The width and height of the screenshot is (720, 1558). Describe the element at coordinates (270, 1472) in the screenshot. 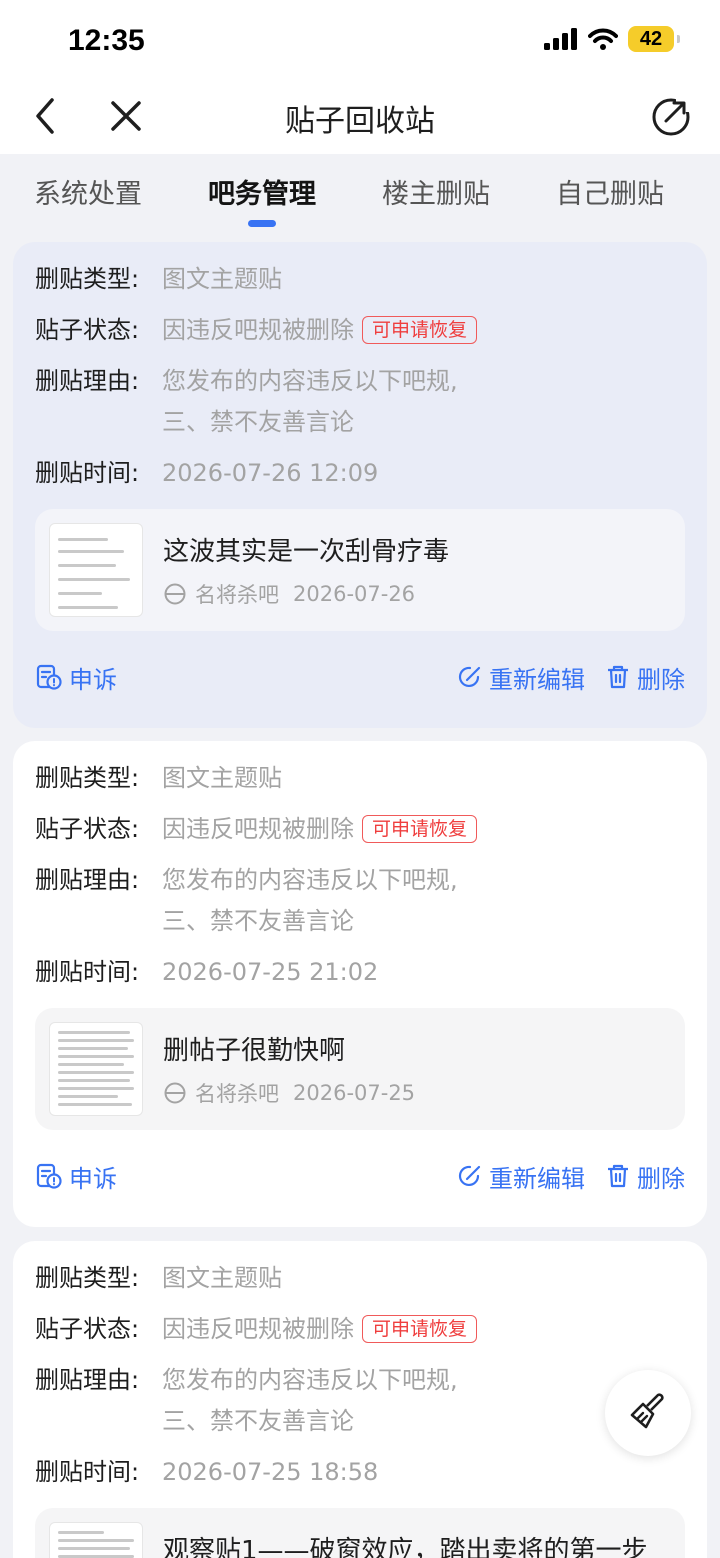

I see `time-value: 2026-07-25 18:58` at that location.